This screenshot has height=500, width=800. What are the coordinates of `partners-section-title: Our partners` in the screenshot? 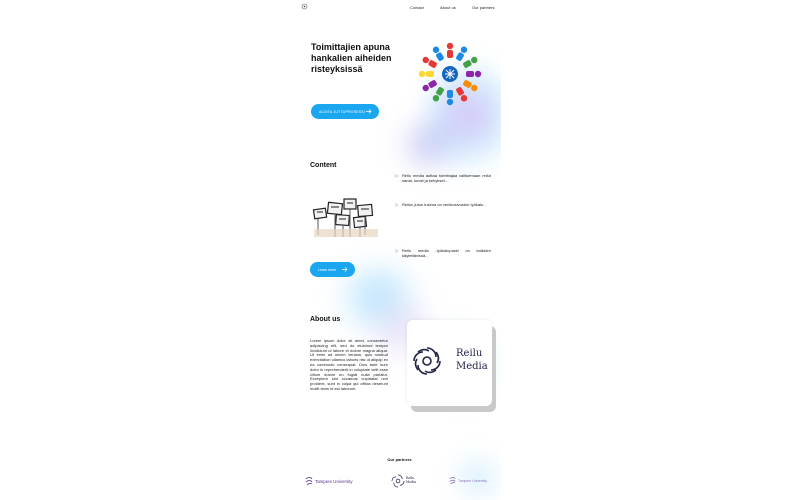 It's located at (399, 459).